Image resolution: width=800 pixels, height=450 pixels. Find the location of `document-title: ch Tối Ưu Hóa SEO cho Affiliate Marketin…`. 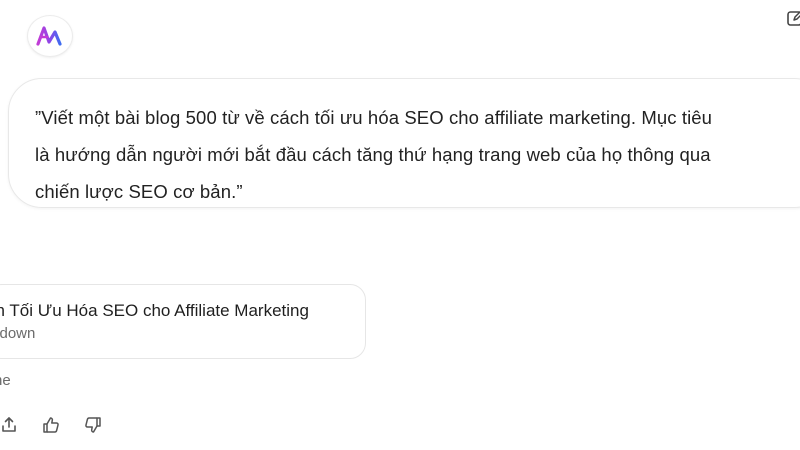

document-title: ch Tối Ưu Hóa SEO cho Affiliate Marketin… is located at coordinates (154, 310).